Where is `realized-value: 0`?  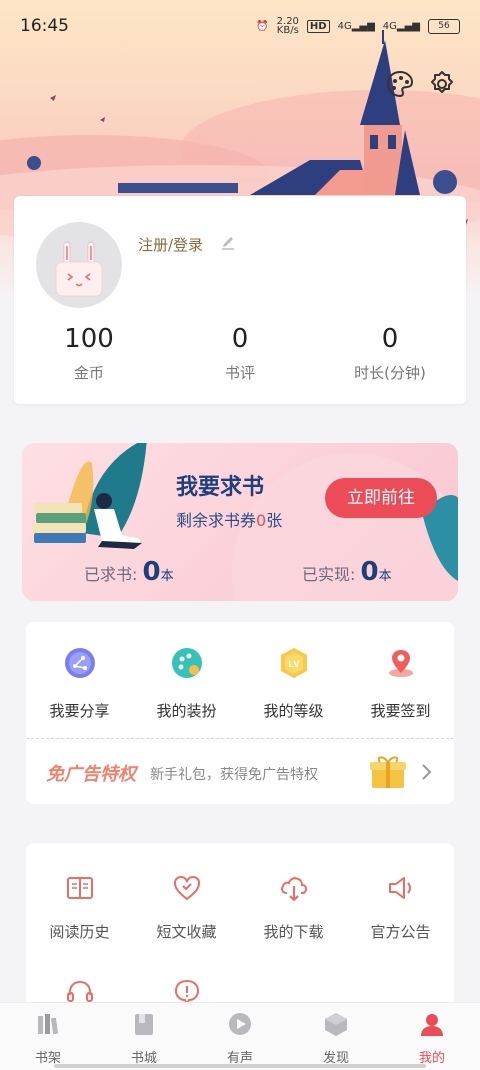
realized-value: 0 is located at coordinates (369, 572).